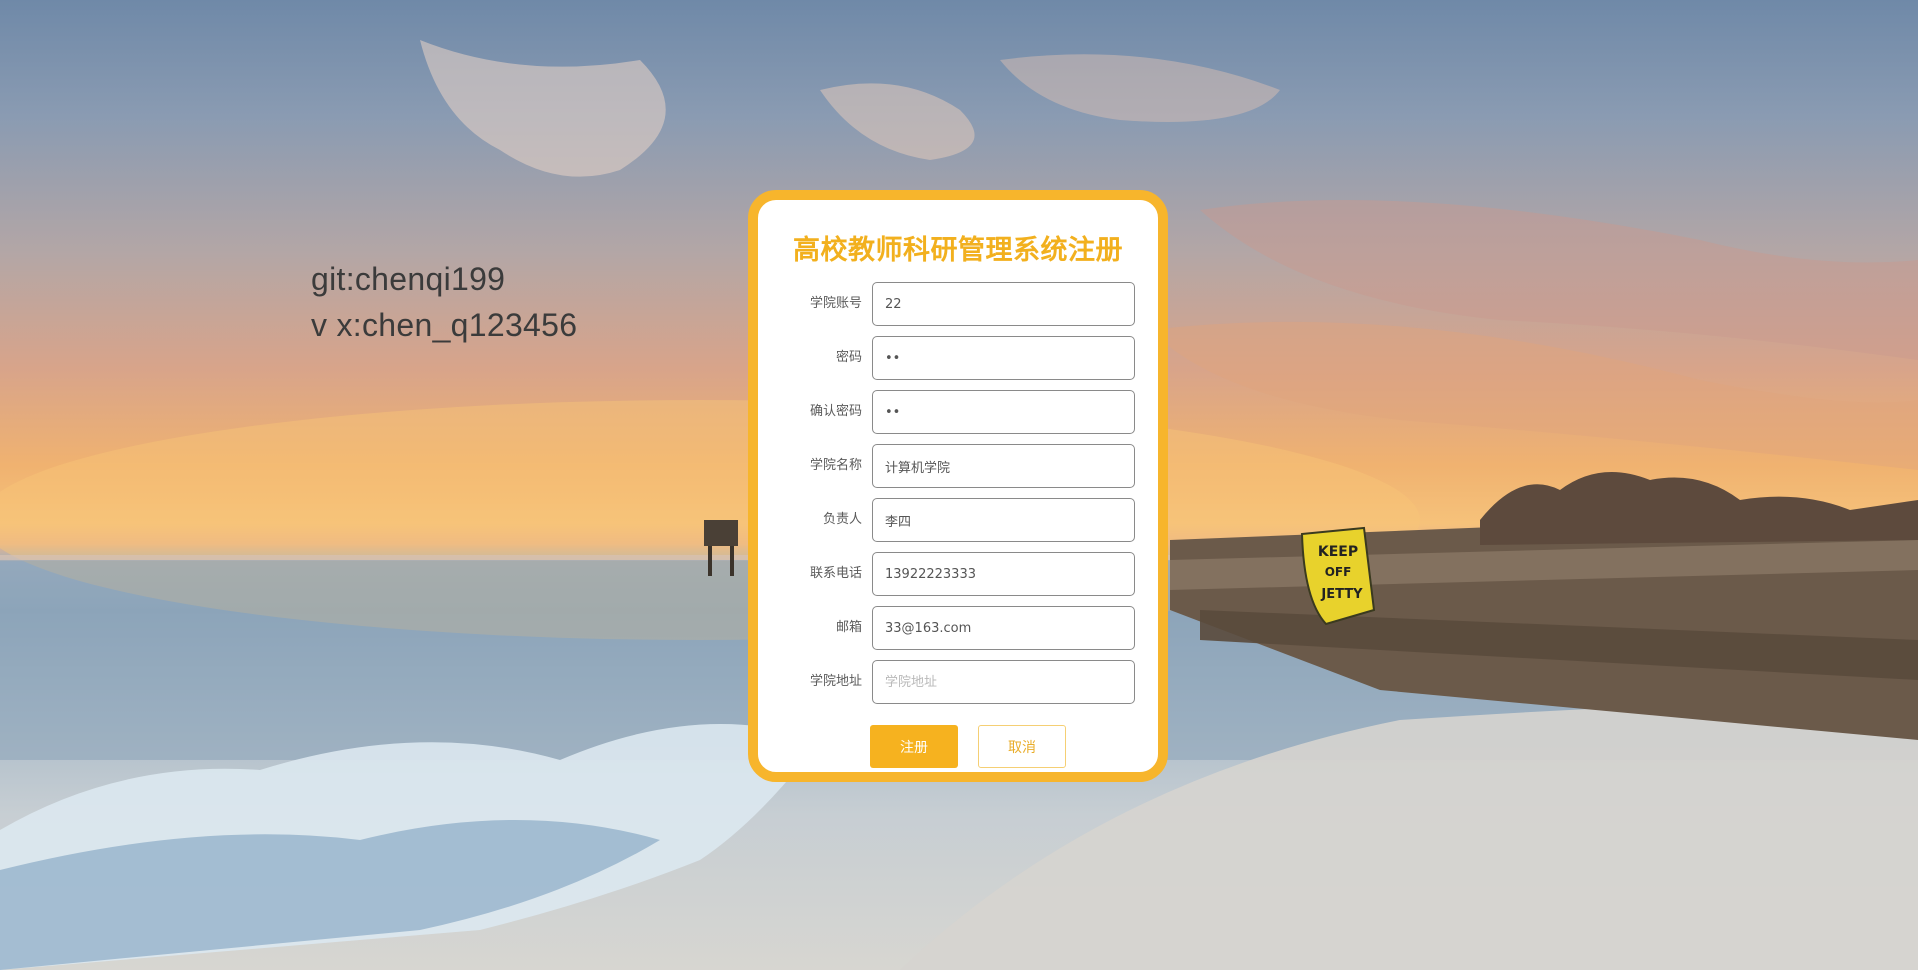 The width and height of the screenshot is (1918, 970). I want to click on field-label: 学院地址, so click(835, 681).